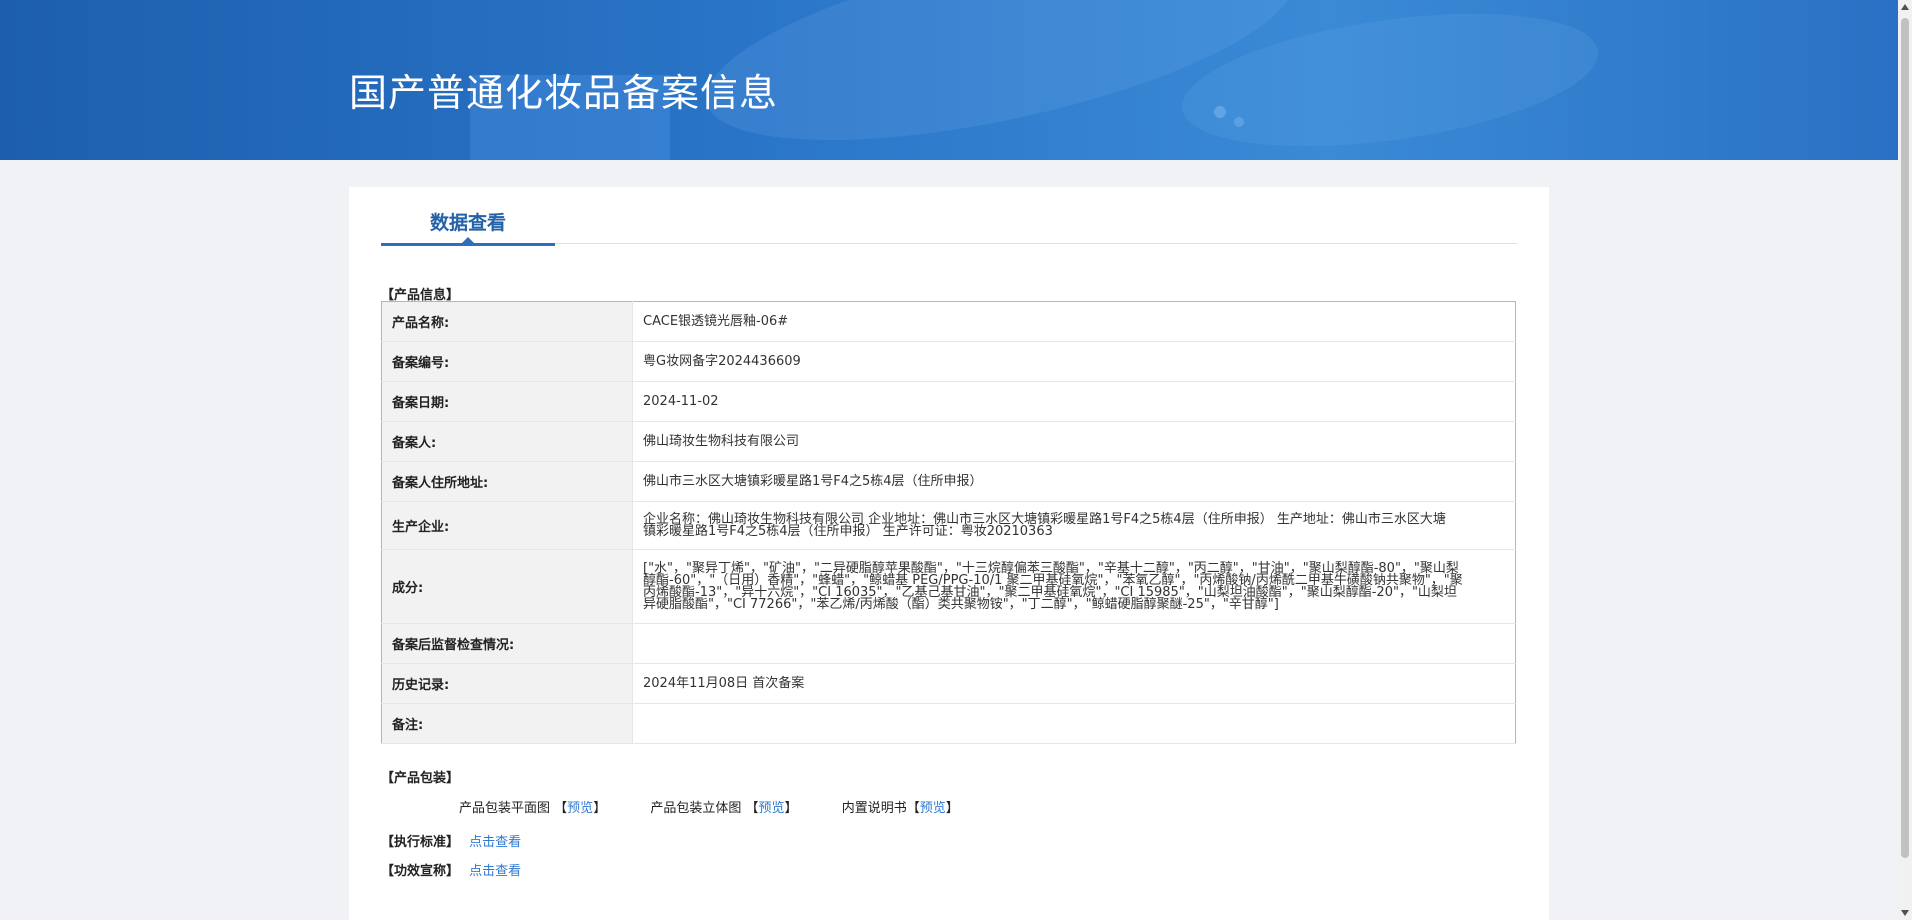  I want to click on vertical-scrollbar, so click(1905, 460).